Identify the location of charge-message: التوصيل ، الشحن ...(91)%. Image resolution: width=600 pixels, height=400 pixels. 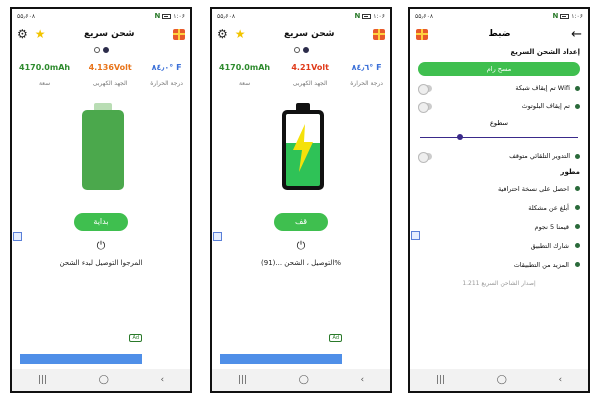
(301, 263).